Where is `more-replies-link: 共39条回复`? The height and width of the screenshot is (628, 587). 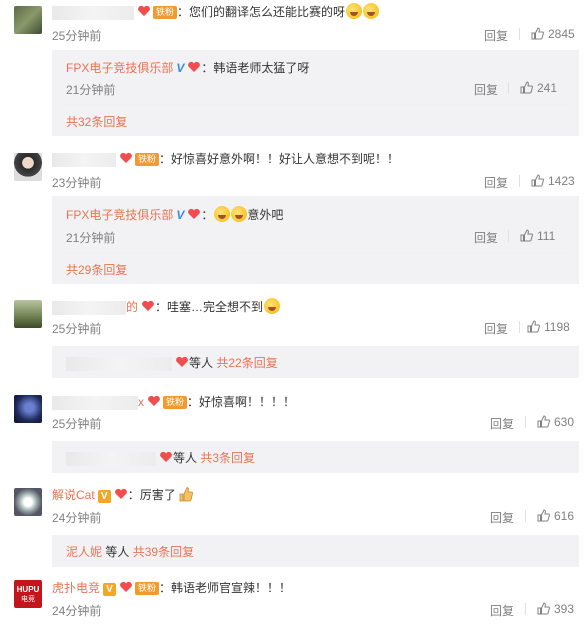
more-replies-link: 共39条回复 is located at coordinates (163, 552).